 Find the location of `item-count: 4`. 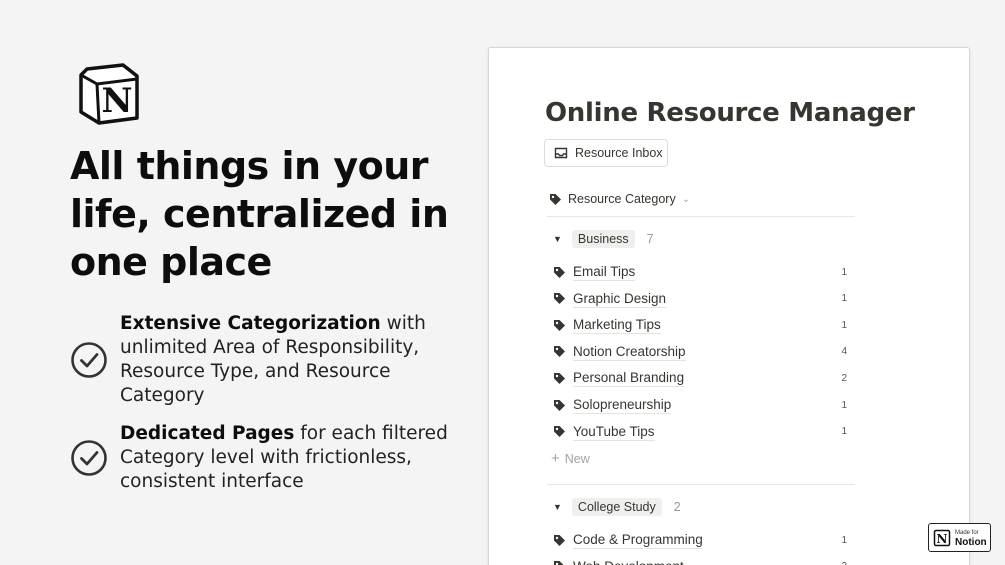

item-count: 4 is located at coordinates (844, 352).